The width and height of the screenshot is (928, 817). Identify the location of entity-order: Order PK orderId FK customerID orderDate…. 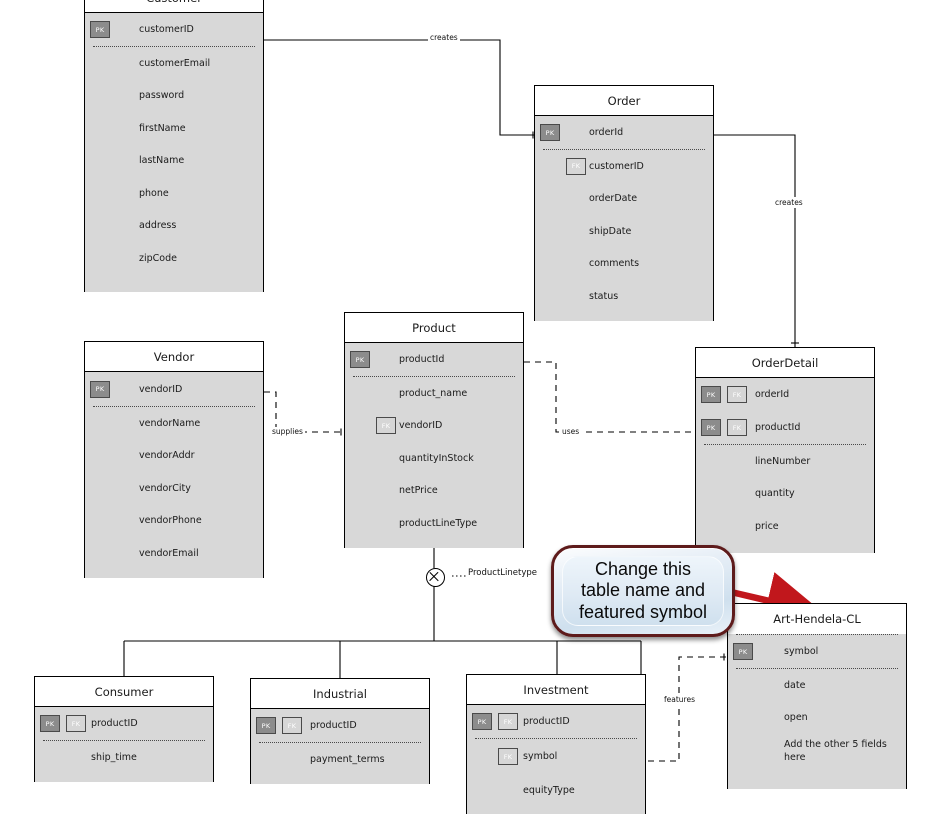
(624, 203).